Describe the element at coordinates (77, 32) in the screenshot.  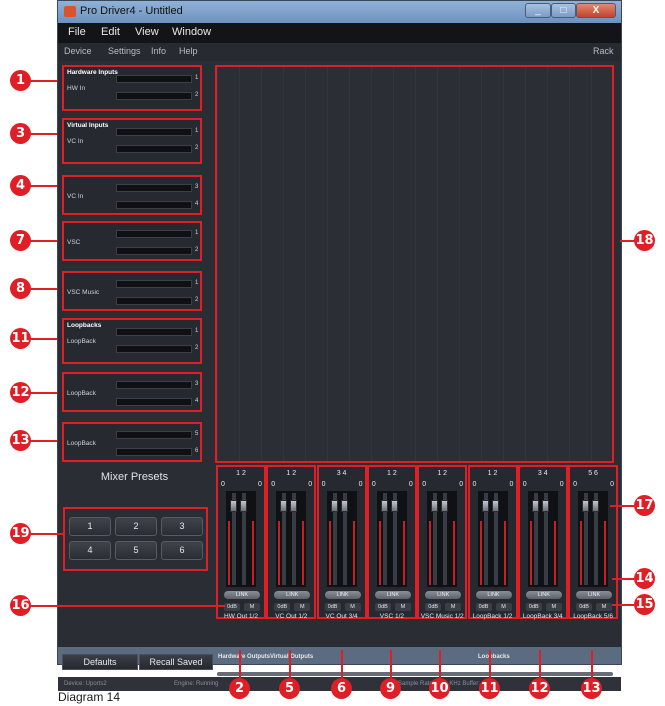
I see `menu-file: File` at that location.